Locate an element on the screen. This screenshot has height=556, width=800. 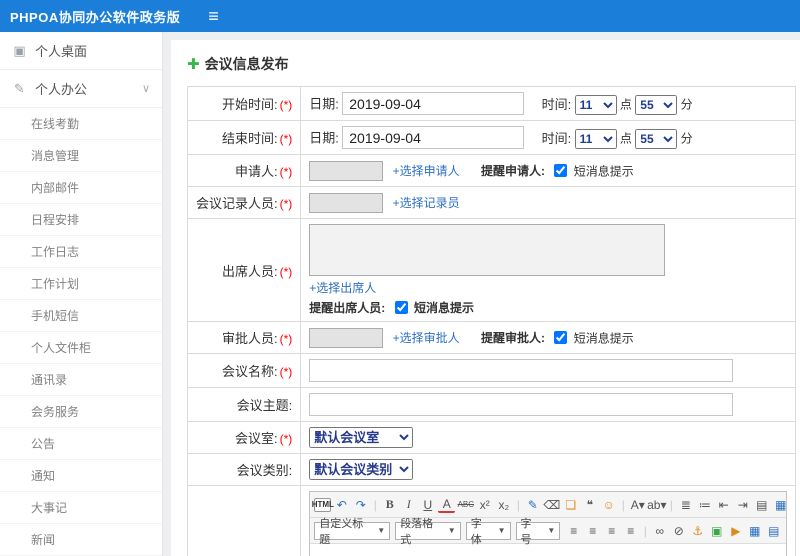
sidebar-item: 通讯录 is located at coordinates (81, 380).